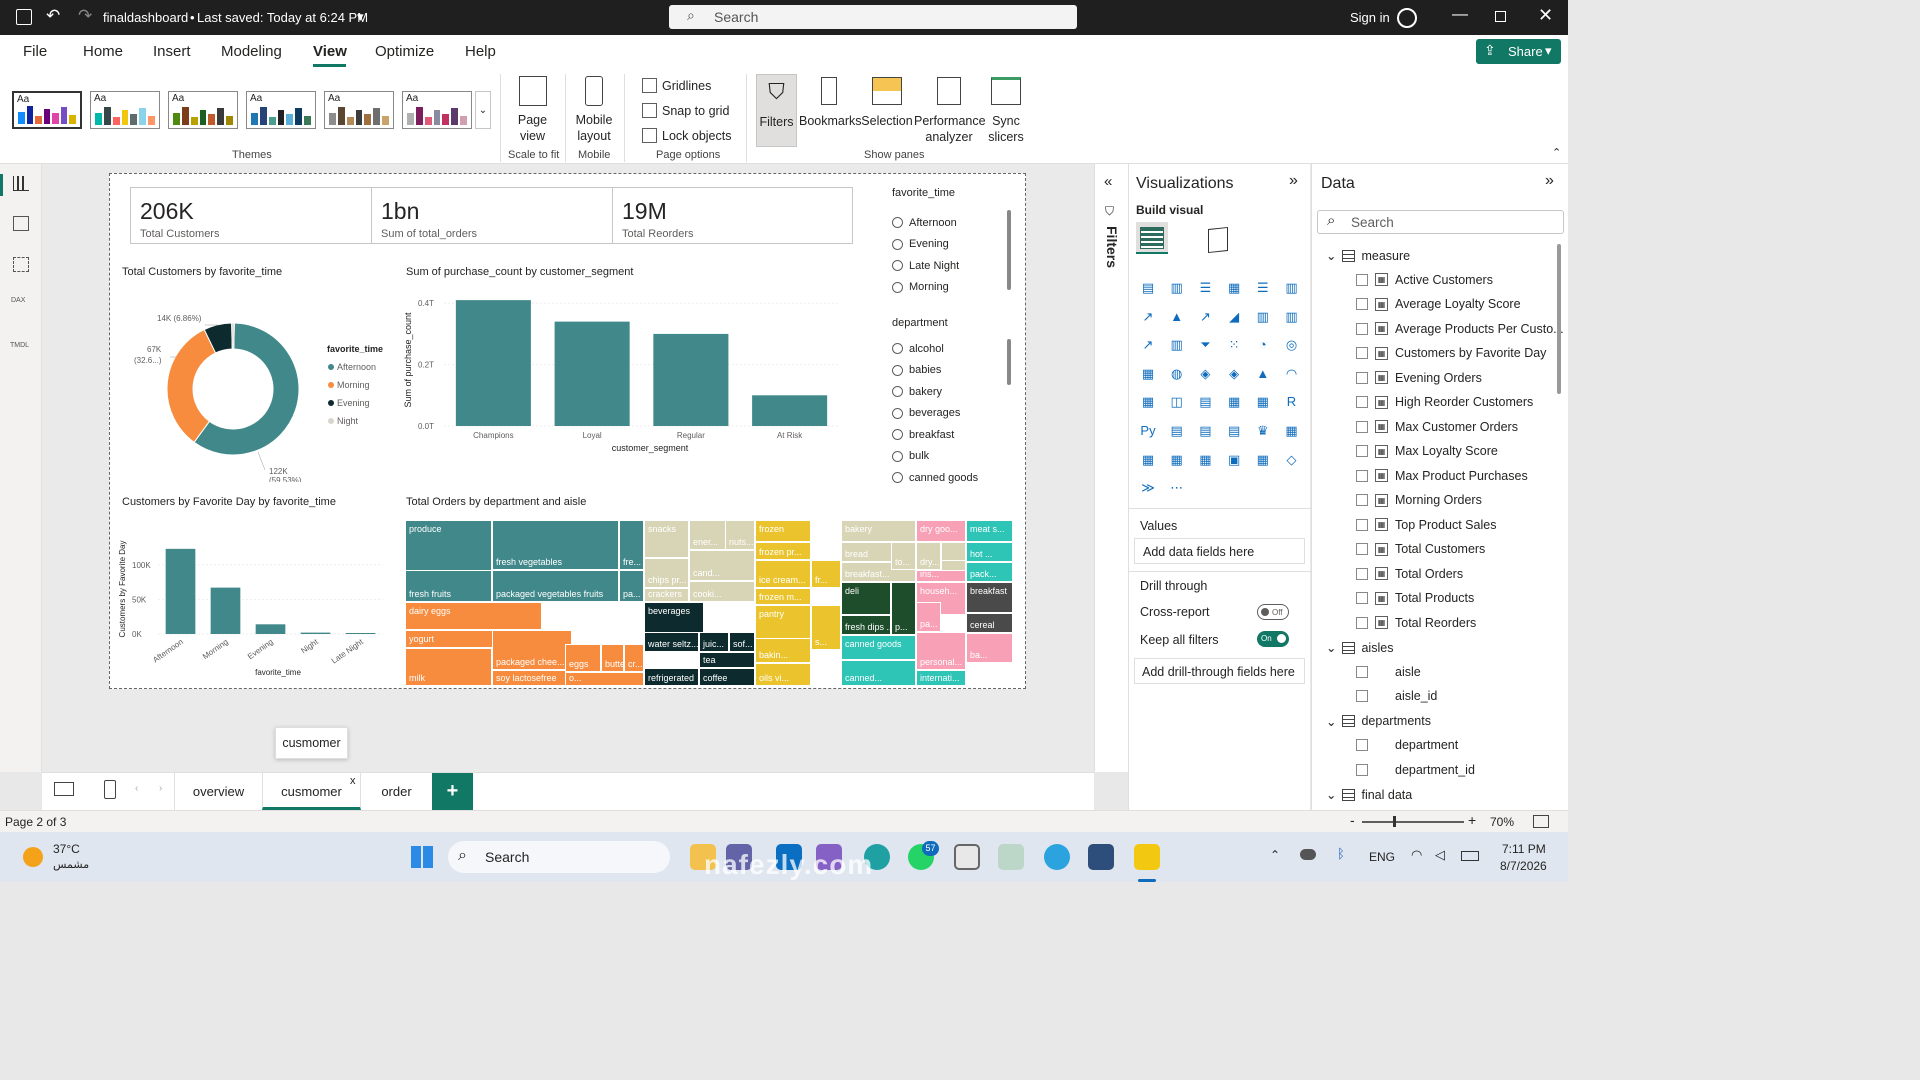 The image size is (1920, 1080). What do you see at coordinates (1545, 15) in the screenshot?
I see `close-icon: ✕` at bounding box center [1545, 15].